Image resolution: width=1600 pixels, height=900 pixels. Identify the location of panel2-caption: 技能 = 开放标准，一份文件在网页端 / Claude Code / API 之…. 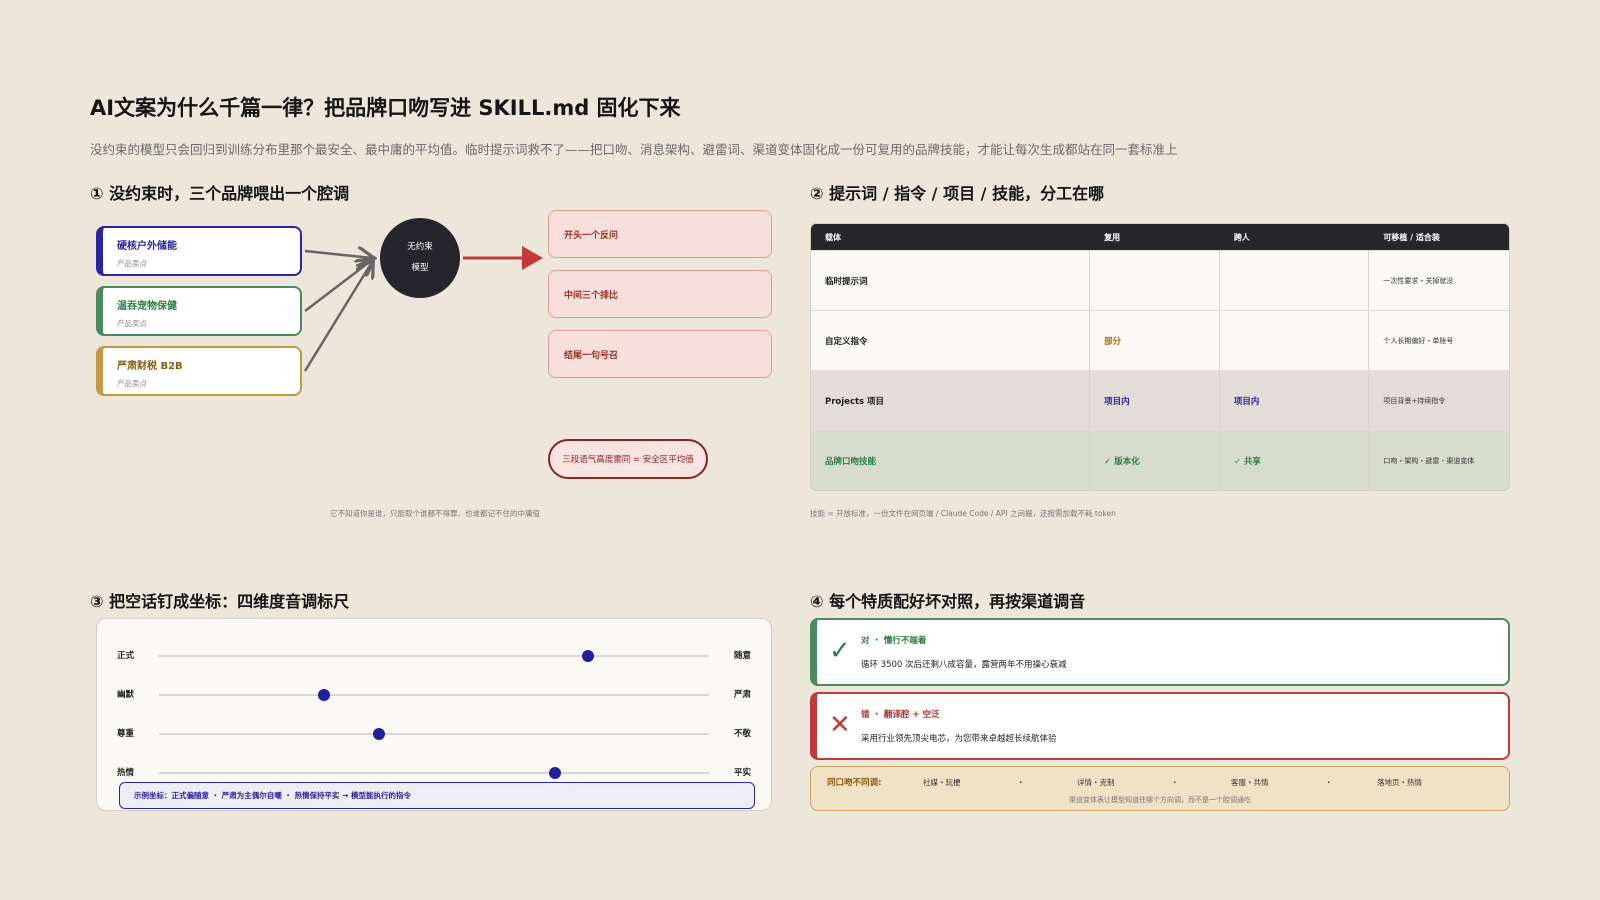
(963, 513).